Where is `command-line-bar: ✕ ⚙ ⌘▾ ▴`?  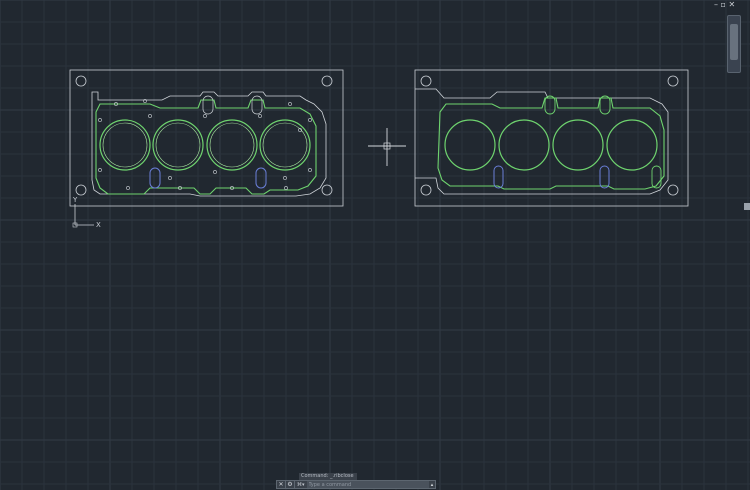
command-line-bar: ✕ ⚙ ⌘▾ ▴ is located at coordinates (356, 484).